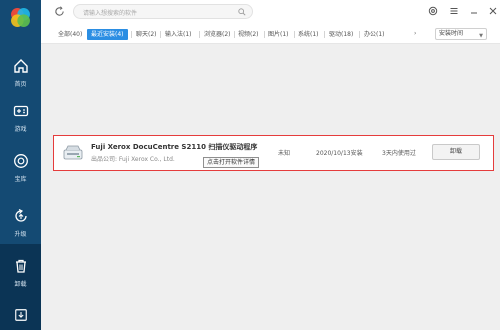  What do you see at coordinates (270, 12) in the screenshot?
I see `top-bar: 请输入想搜索的软件` at bounding box center [270, 12].